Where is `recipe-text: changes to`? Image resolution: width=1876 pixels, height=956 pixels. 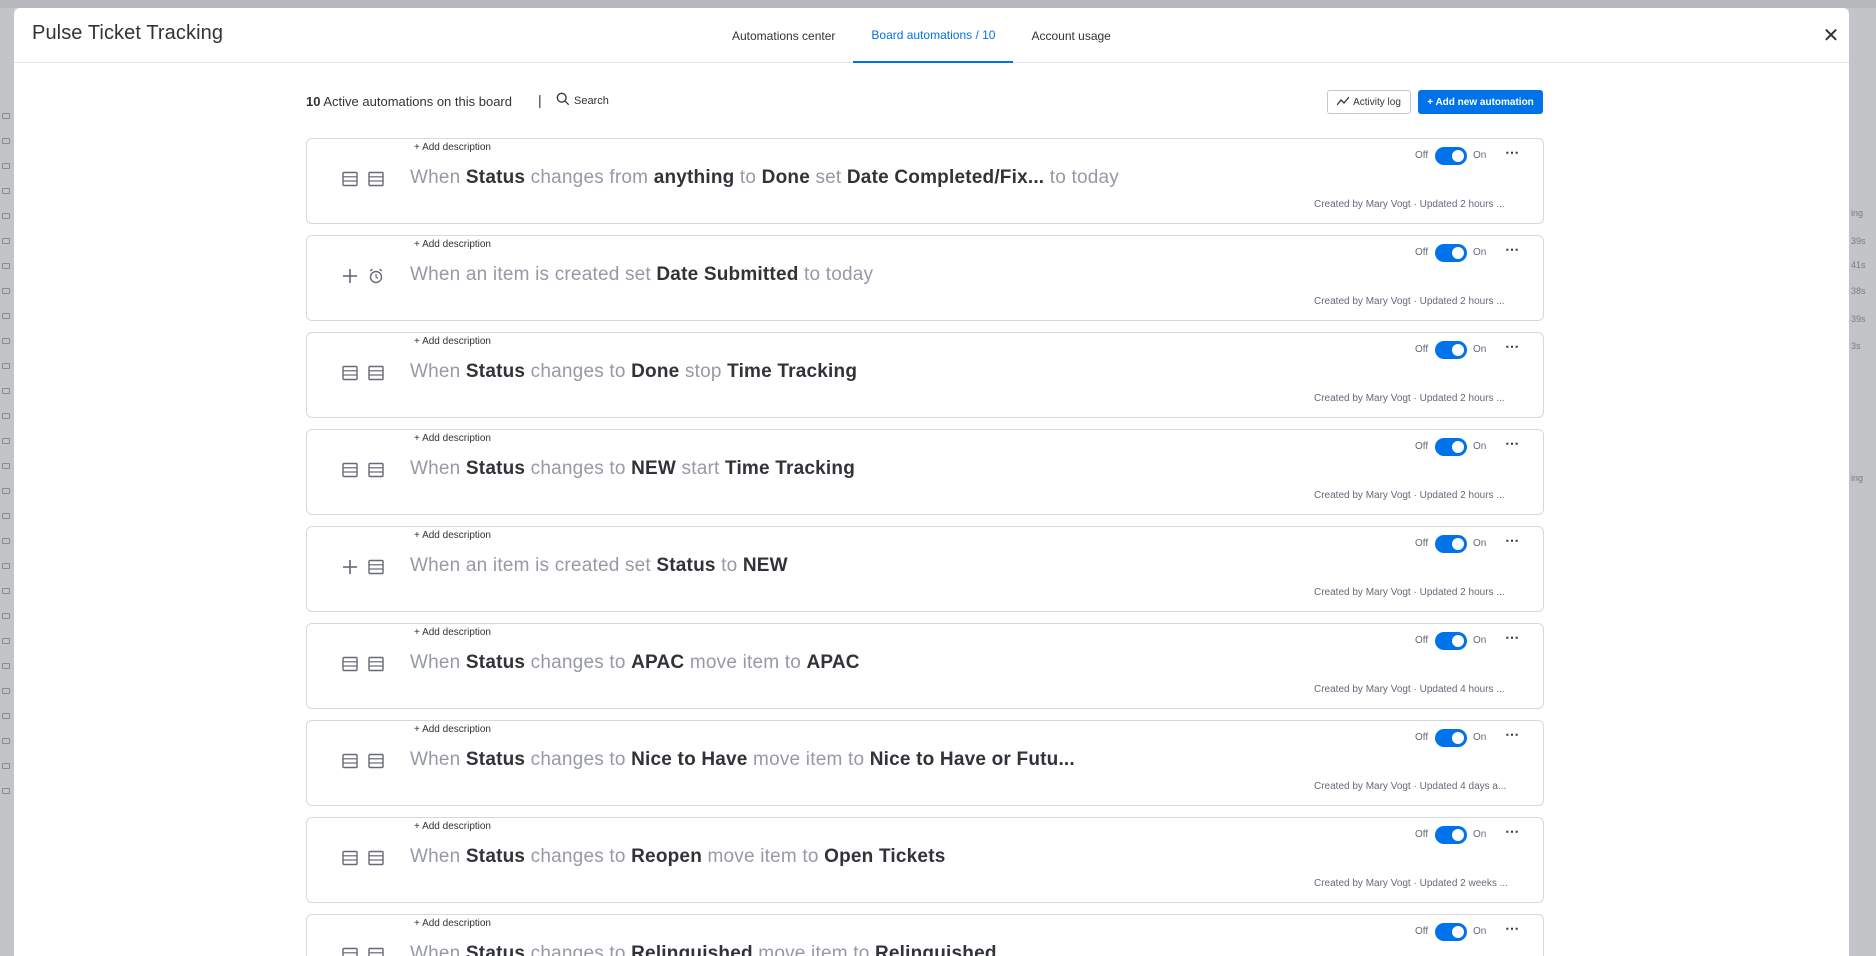
recipe-text: changes to is located at coordinates (578, 856).